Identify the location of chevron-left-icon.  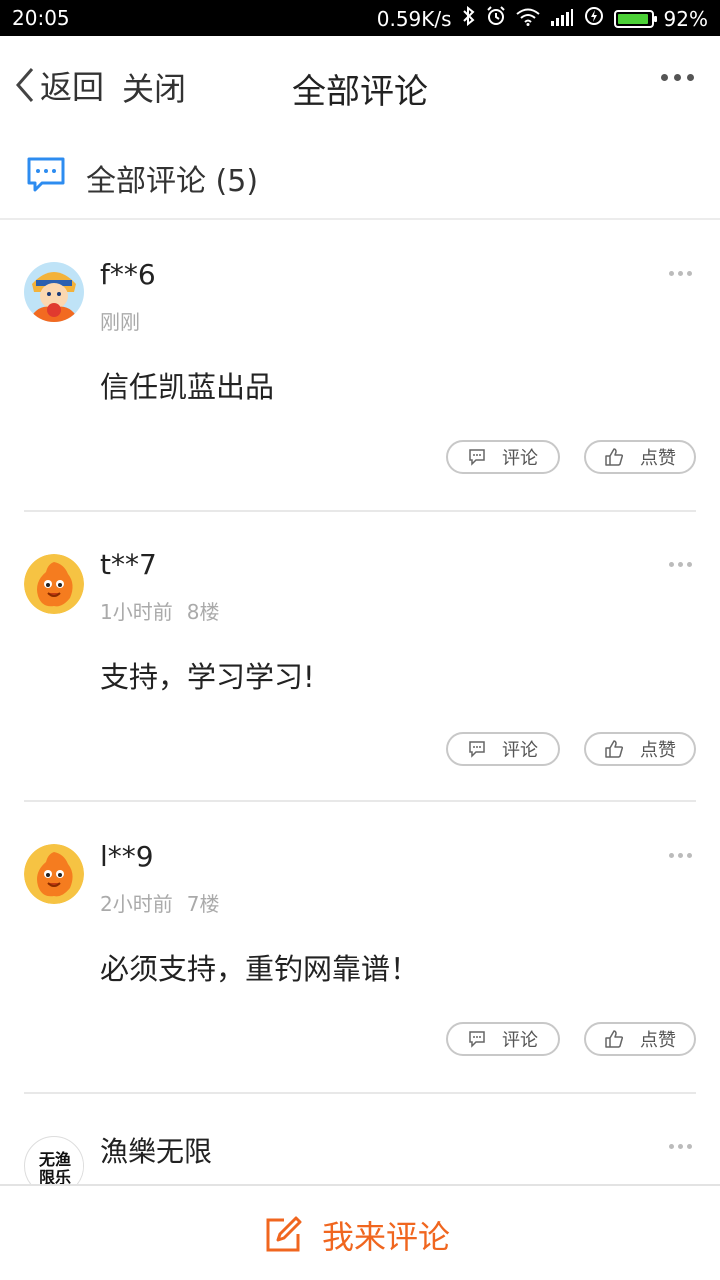
(25, 85).